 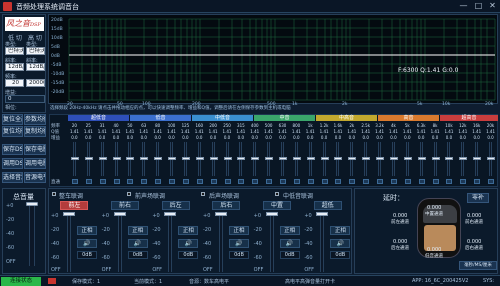 What do you see at coordinates (478, 6) in the screenshot?
I see `maximize-button: □` at bounding box center [478, 6].